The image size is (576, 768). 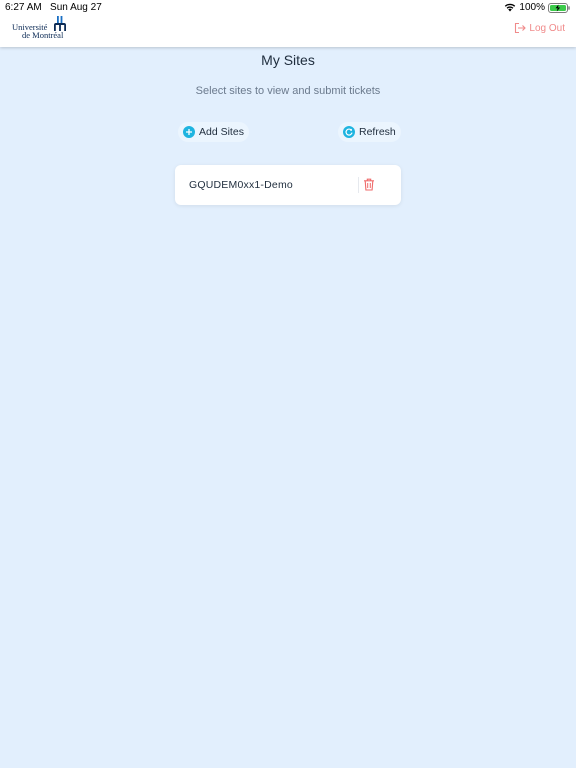 I want to click on battery-charging-icon, so click(x=559, y=7).